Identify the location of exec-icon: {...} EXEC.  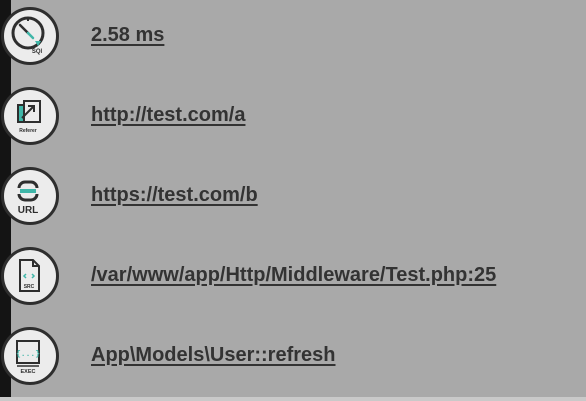
(30, 356).